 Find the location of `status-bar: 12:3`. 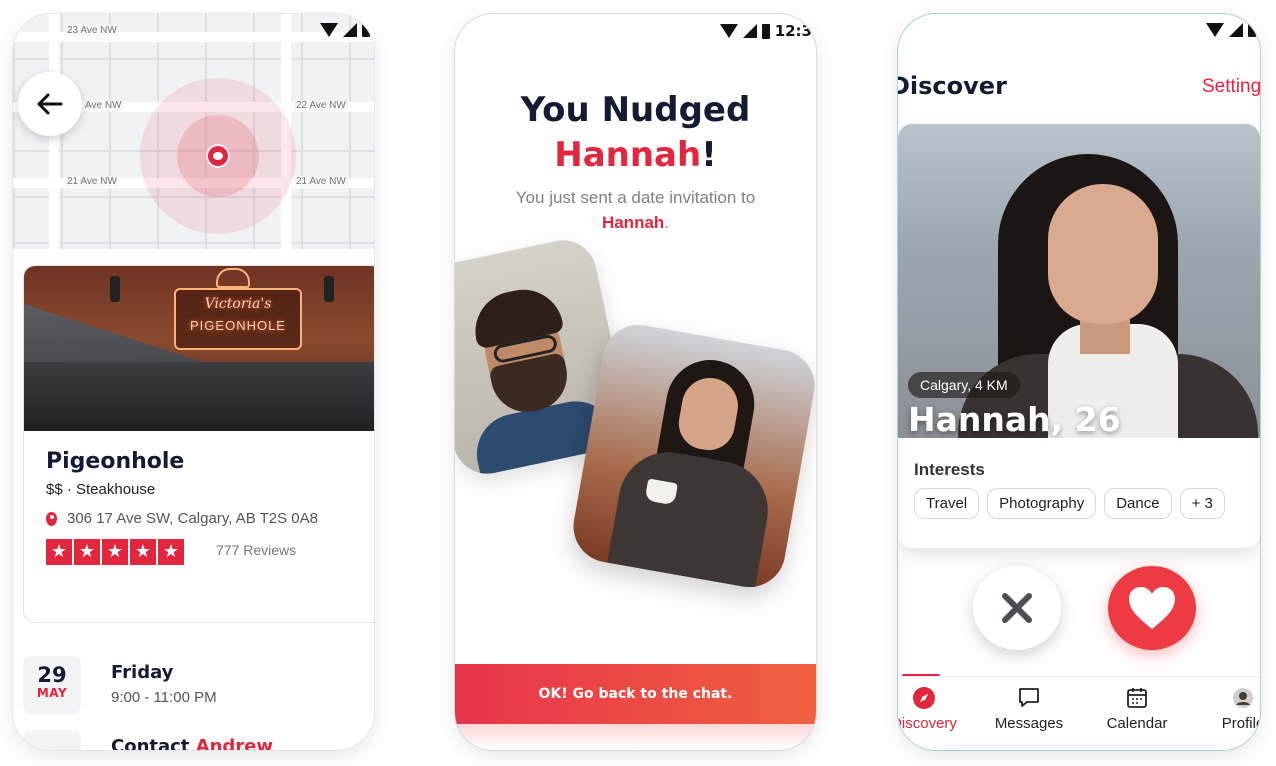

status-bar: 12:3 is located at coordinates (765, 31).